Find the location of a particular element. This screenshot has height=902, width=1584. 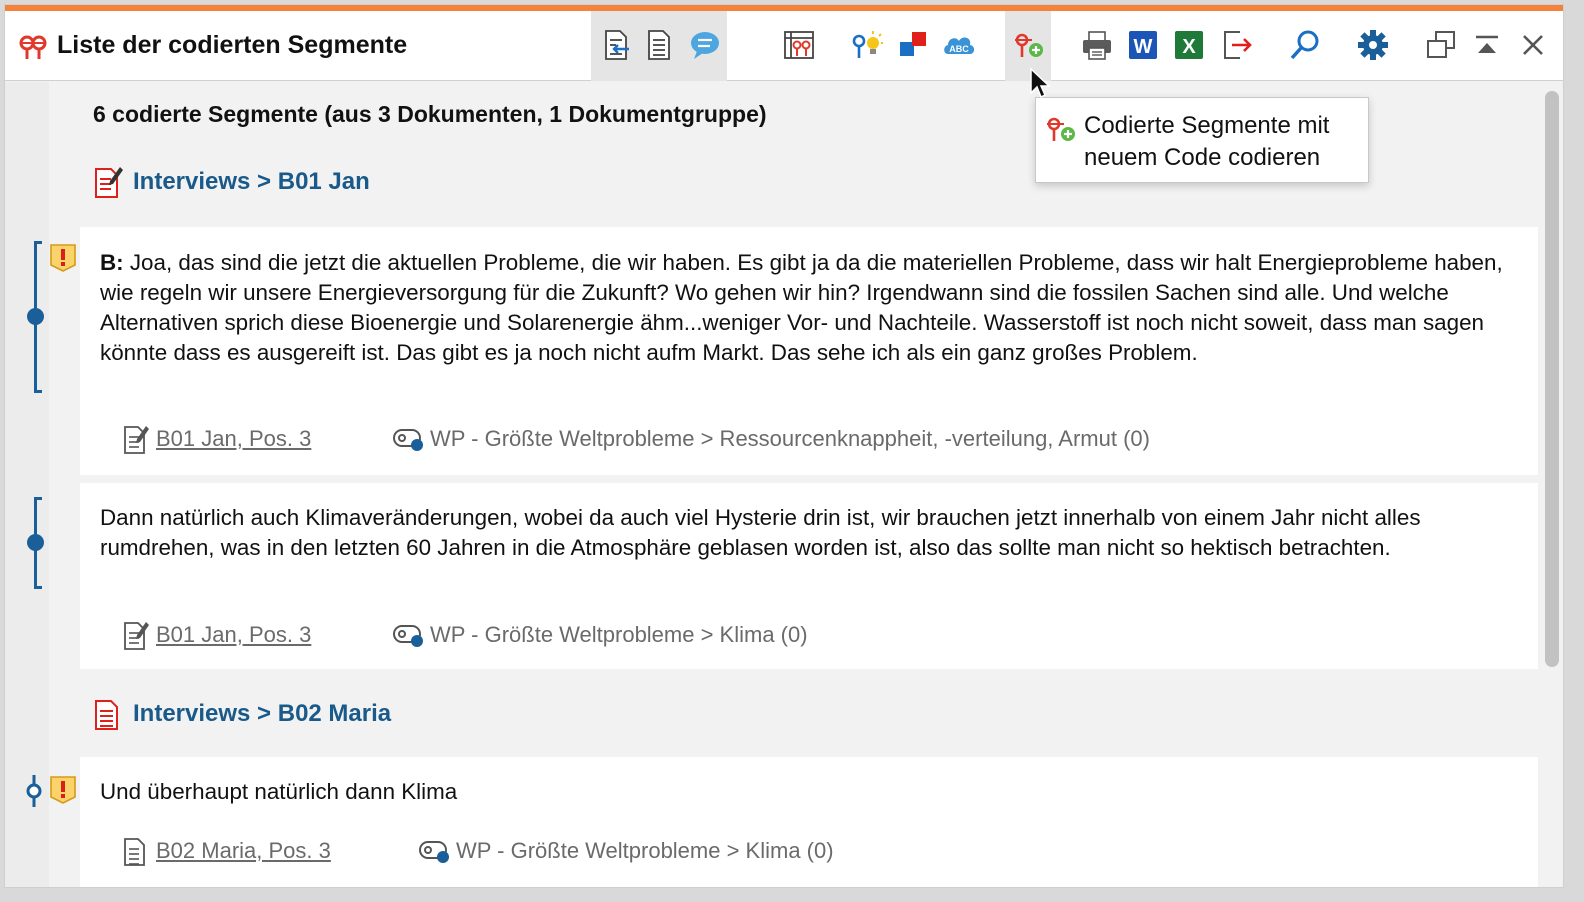

code-matrix-button is located at coordinates (799, 45).